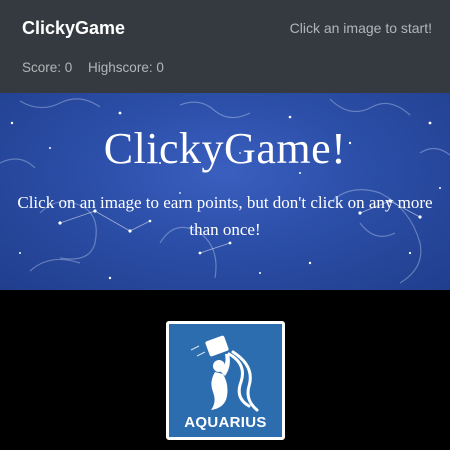  I want to click on highscore-text: Highscore: 0, so click(126, 67).